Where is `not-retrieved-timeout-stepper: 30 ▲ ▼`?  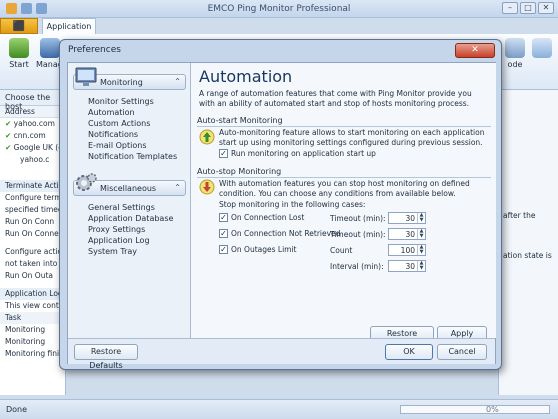 not-retrieved-timeout-stepper: 30 ▲ ▼ is located at coordinates (407, 234).